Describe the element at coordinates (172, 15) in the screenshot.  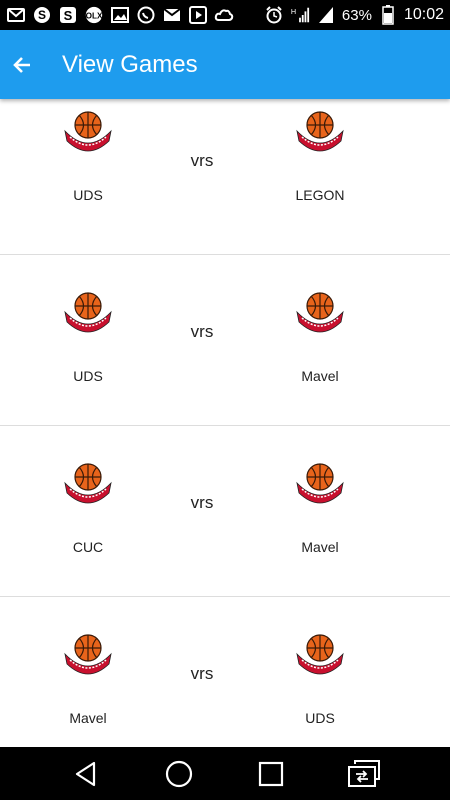
I see `gmail-icon` at that location.